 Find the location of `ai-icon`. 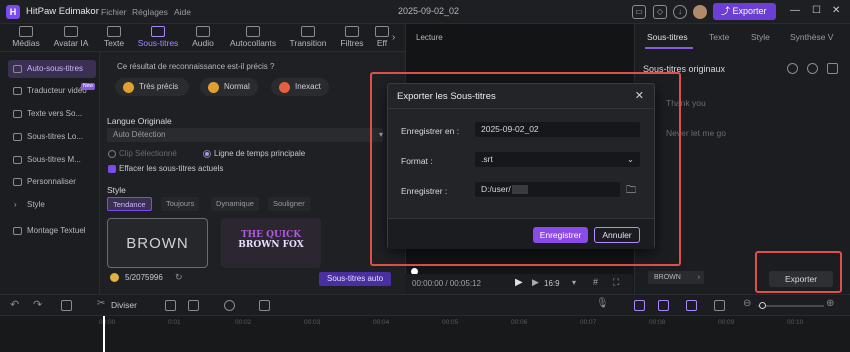

ai-icon is located at coordinates (792, 68).